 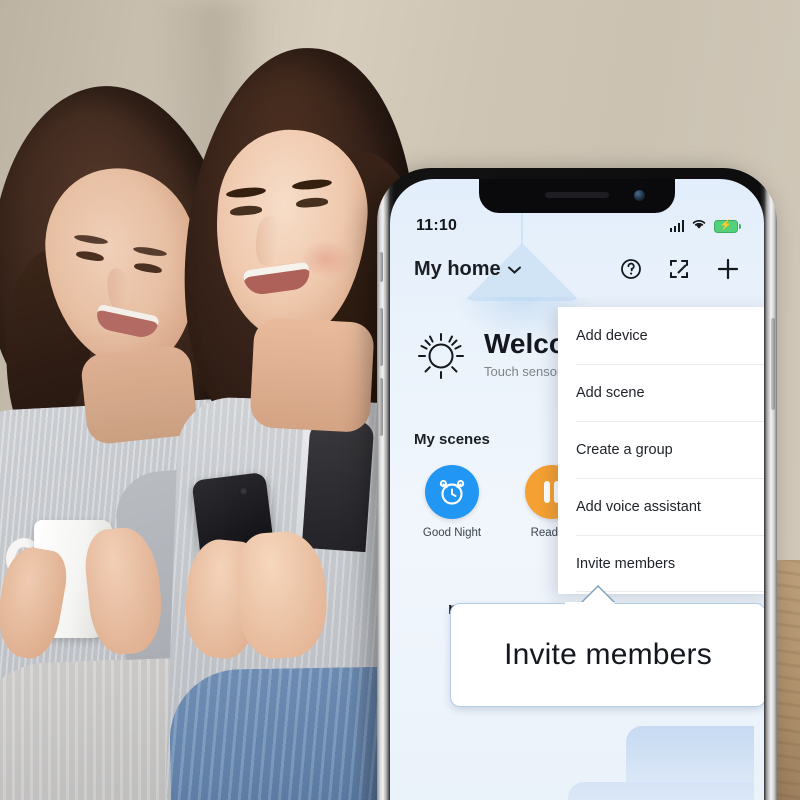 What do you see at coordinates (437, 225) in the screenshot?
I see `status-clock: 11:10` at bounding box center [437, 225].